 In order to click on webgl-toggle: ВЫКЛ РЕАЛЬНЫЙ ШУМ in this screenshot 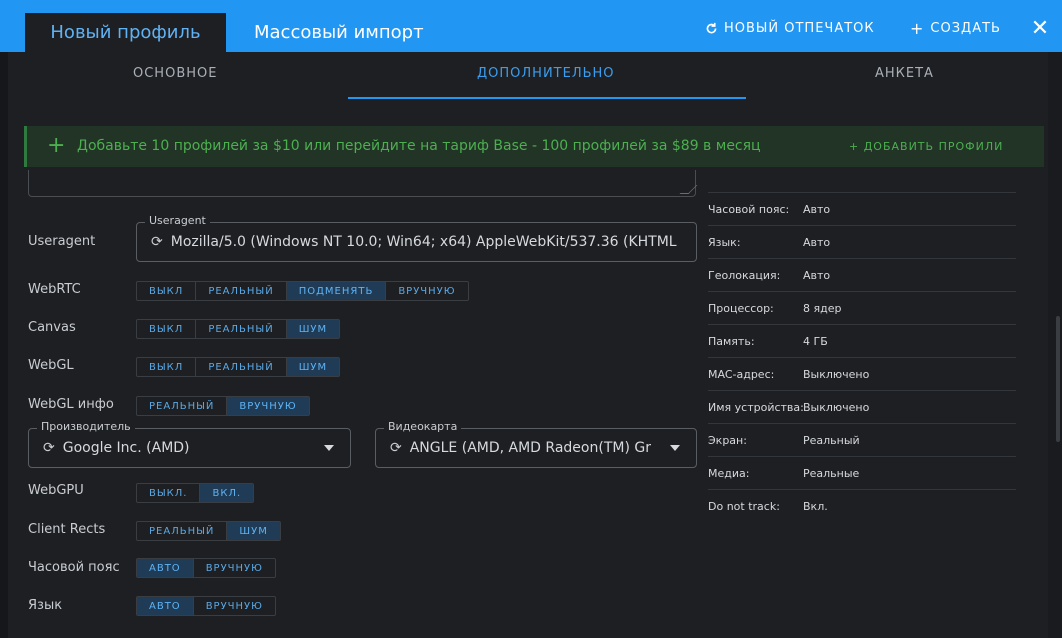, I will do `click(238, 367)`.